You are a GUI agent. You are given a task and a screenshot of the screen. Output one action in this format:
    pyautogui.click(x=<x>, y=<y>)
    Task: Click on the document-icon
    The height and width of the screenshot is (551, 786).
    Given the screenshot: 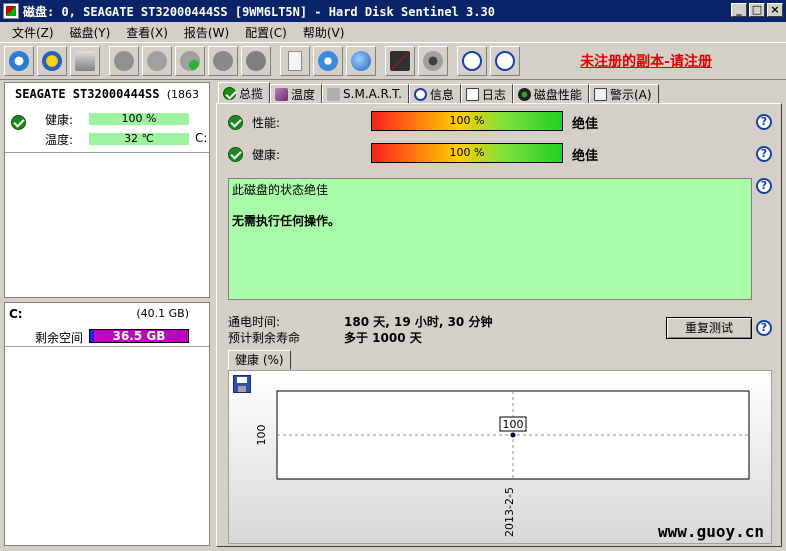 What is the action you would take?
    pyautogui.click(x=295, y=61)
    